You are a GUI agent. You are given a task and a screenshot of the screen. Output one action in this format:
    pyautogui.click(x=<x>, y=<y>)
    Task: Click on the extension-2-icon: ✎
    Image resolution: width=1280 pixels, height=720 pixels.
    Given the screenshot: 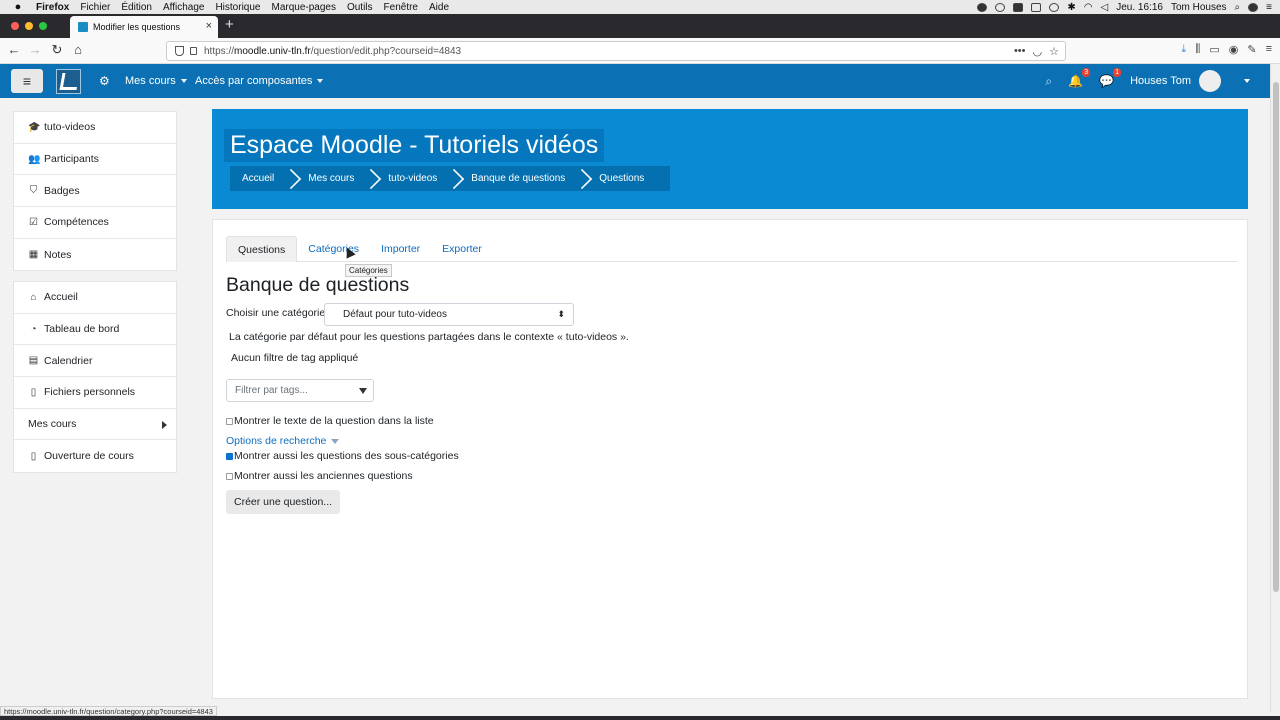 What is the action you would take?
    pyautogui.click(x=1251, y=49)
    